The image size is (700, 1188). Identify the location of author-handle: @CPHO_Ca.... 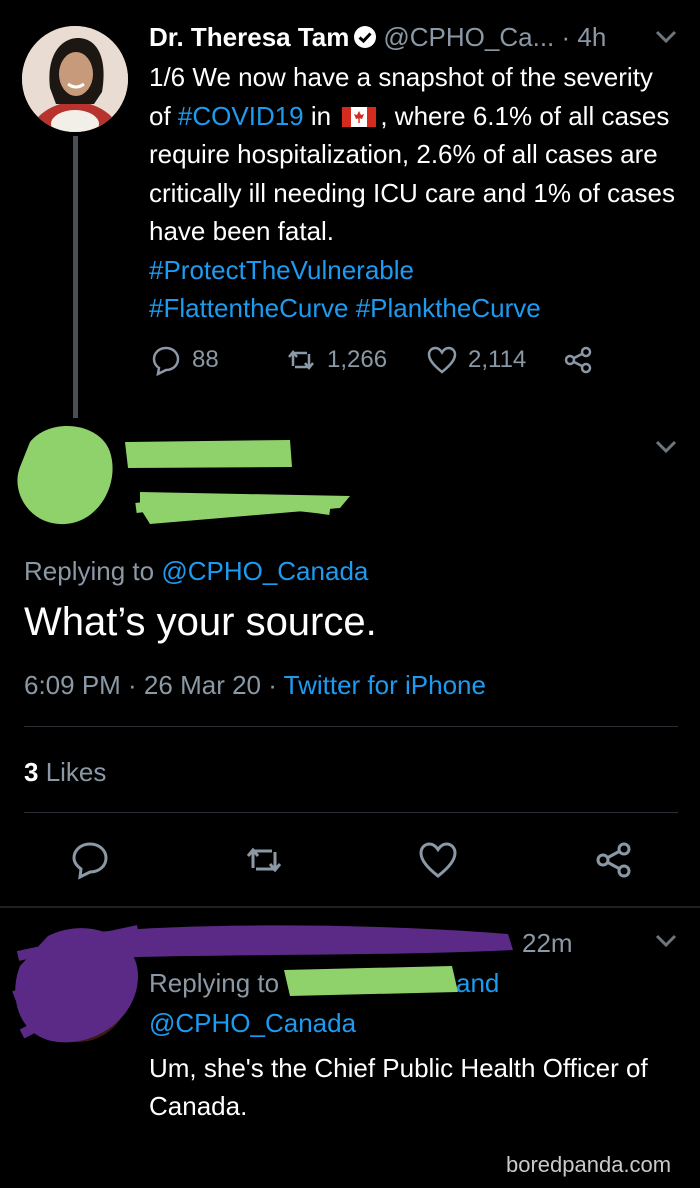
(468, 37).